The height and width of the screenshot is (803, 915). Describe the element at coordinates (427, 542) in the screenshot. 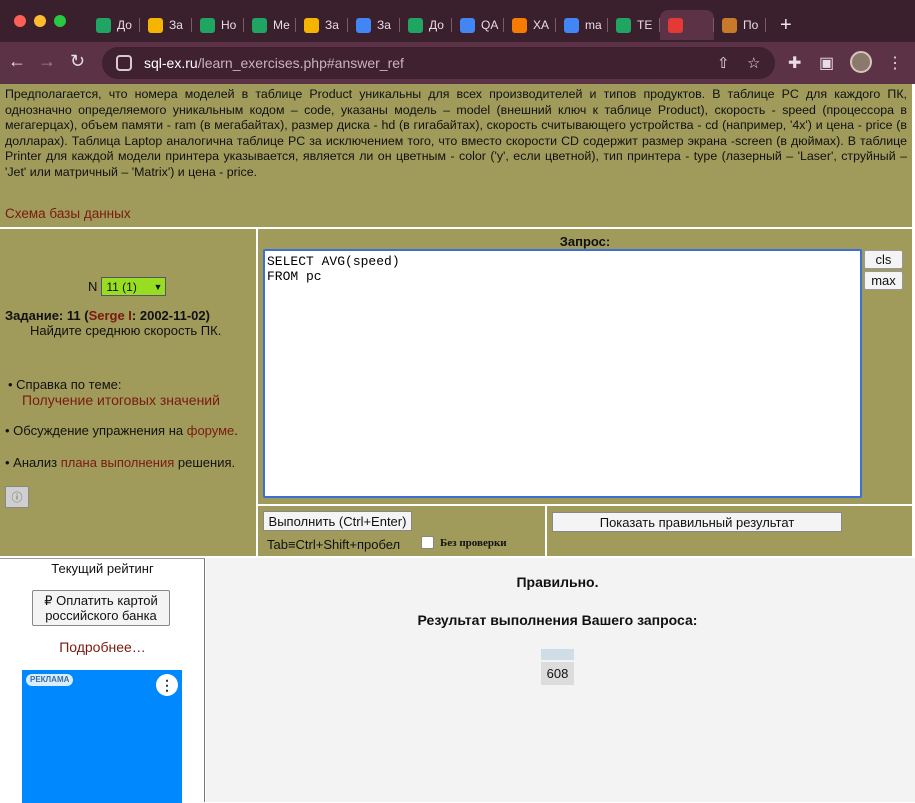

I see `no-check-checkbox` at that location.